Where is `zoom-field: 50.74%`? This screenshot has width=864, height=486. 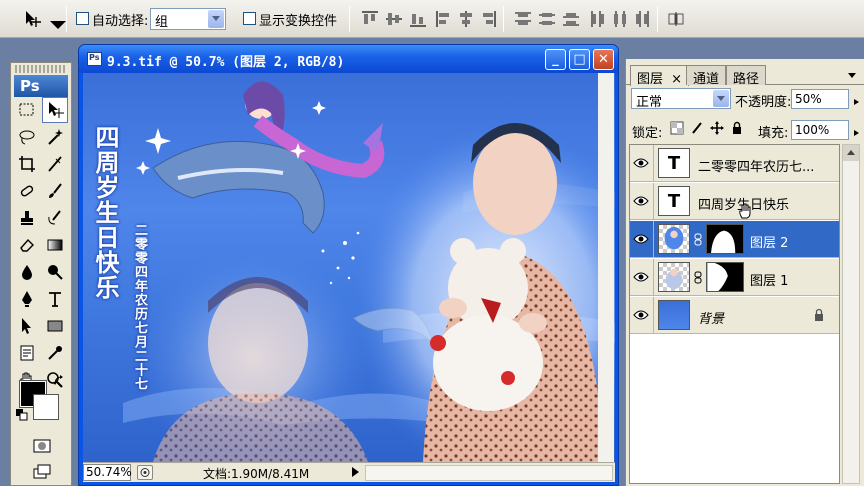 zoom-field: 50.74% is located at coordinates (107, 472).